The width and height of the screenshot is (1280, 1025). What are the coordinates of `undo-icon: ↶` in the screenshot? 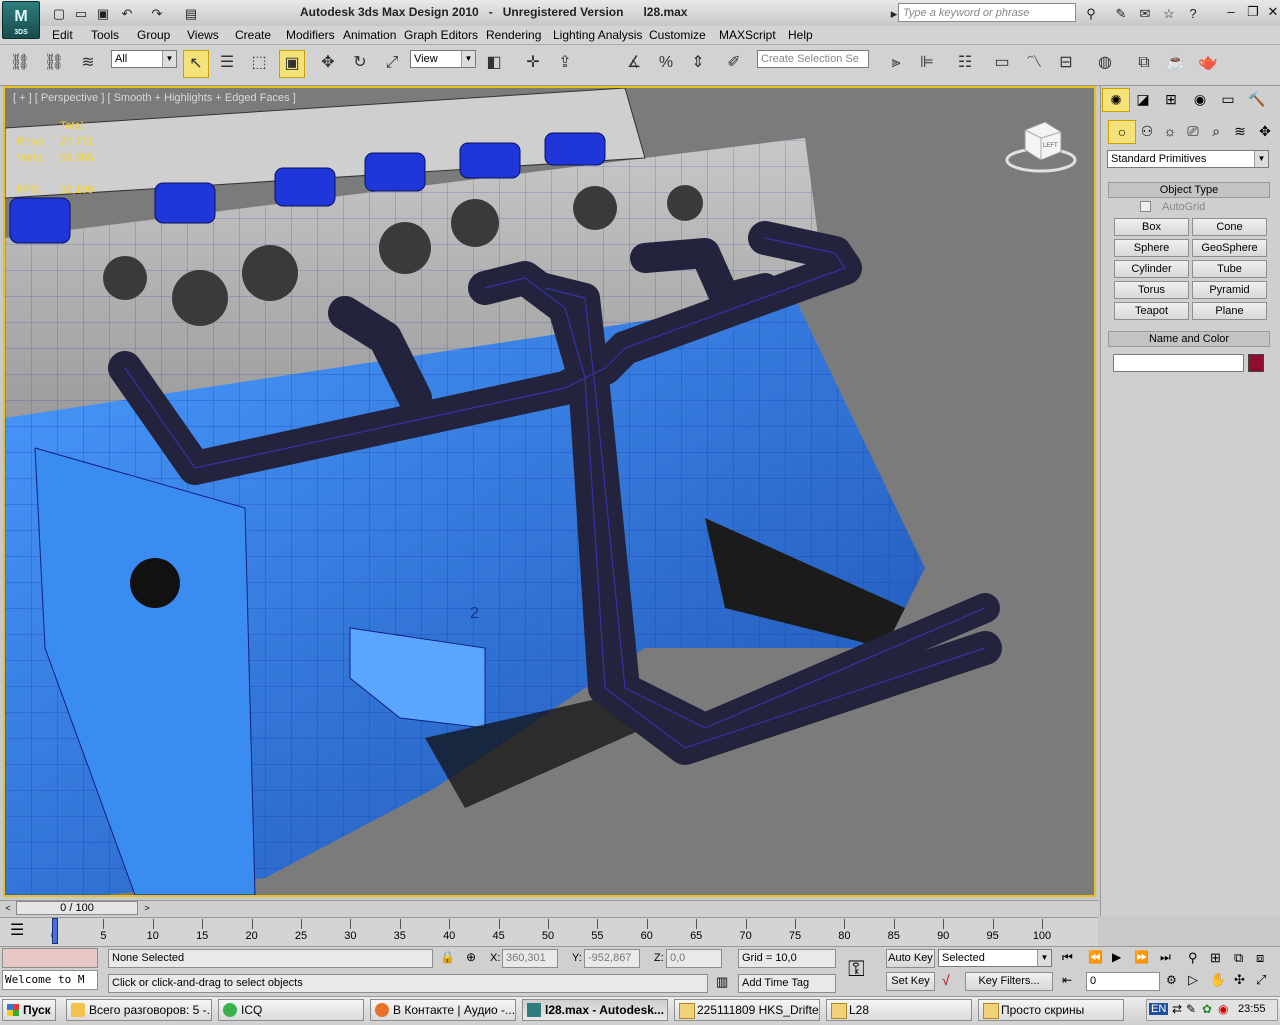 It's located at (127, 13).